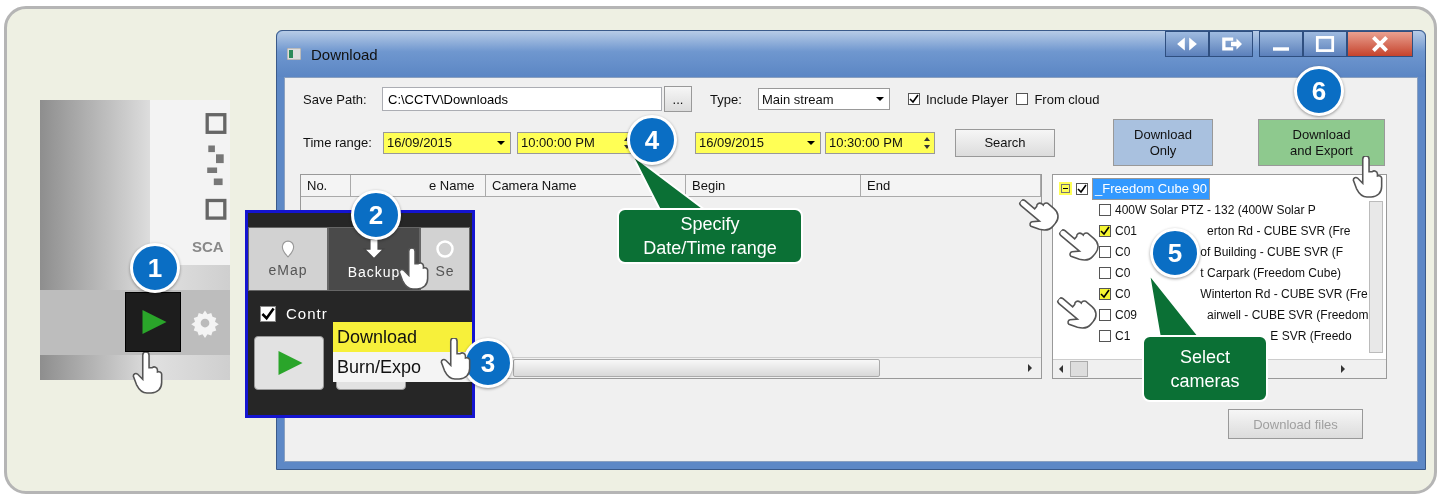 The width and height of the screenshot is (1443, 499). I want to click on stream-type-dropdown: Main stream, so click(824, 99).